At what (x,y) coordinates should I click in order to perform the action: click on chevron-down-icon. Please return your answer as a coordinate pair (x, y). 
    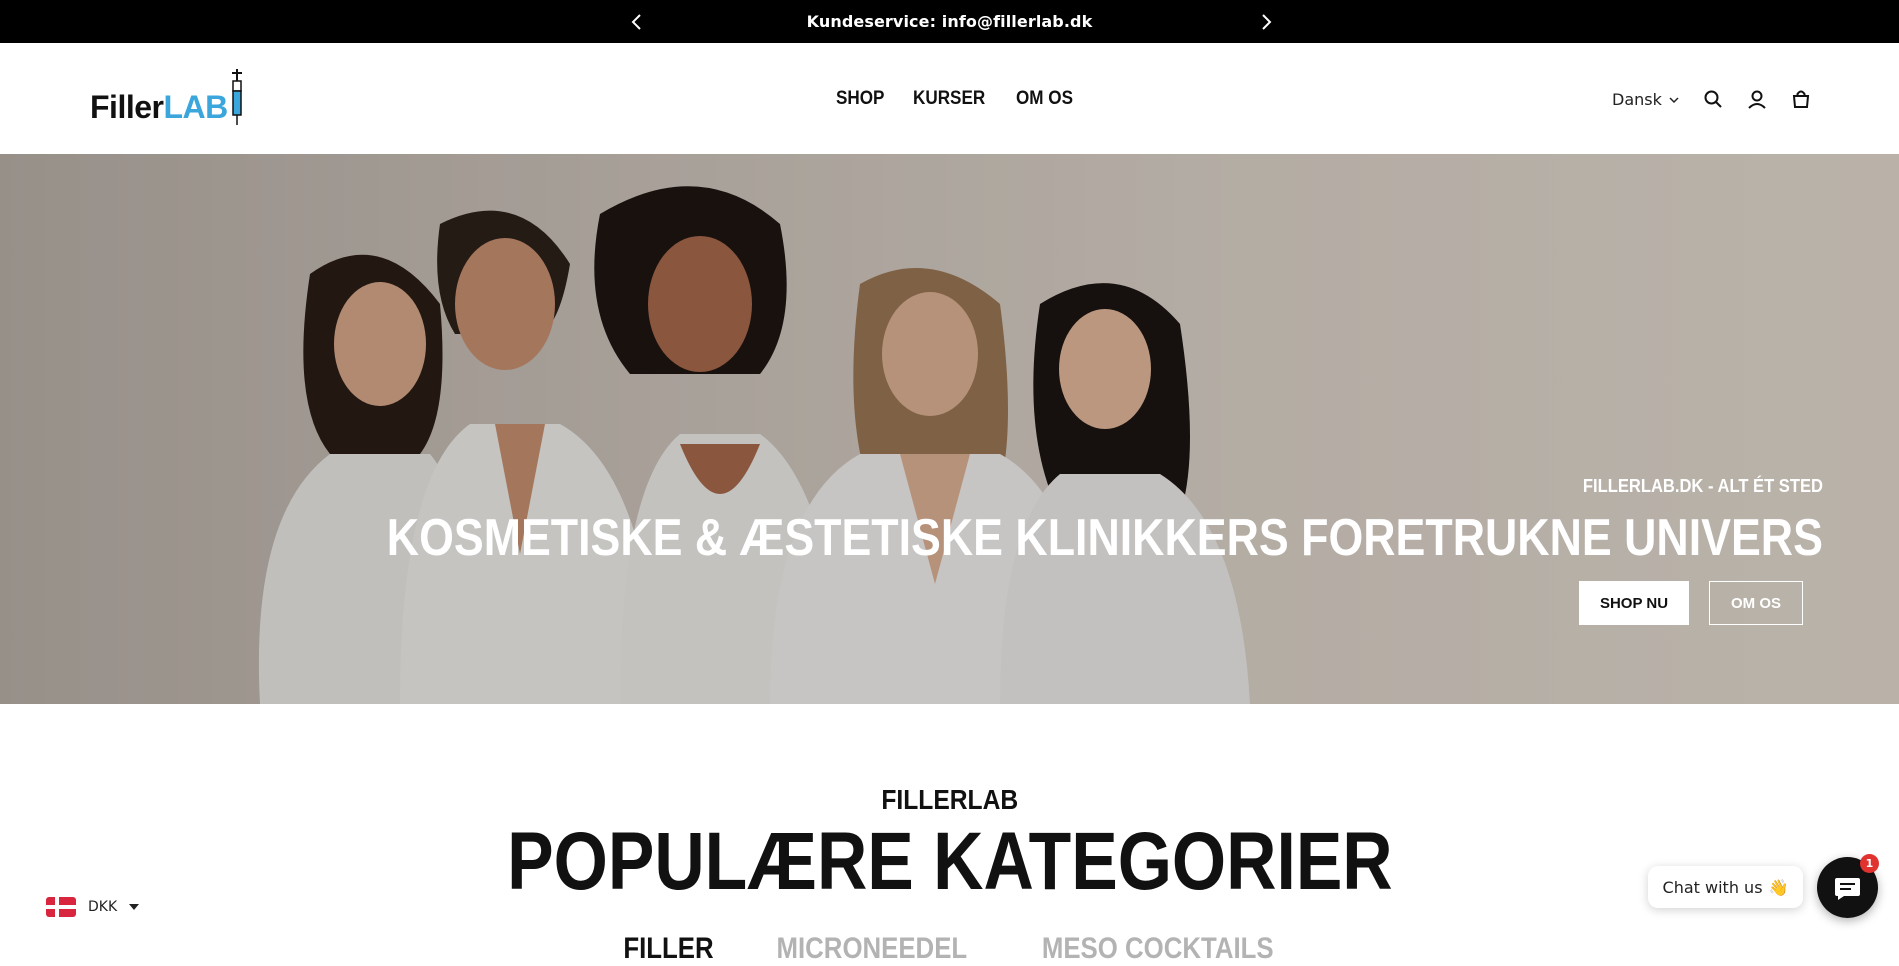
    Looking at the image, I should click on (1674, 99).